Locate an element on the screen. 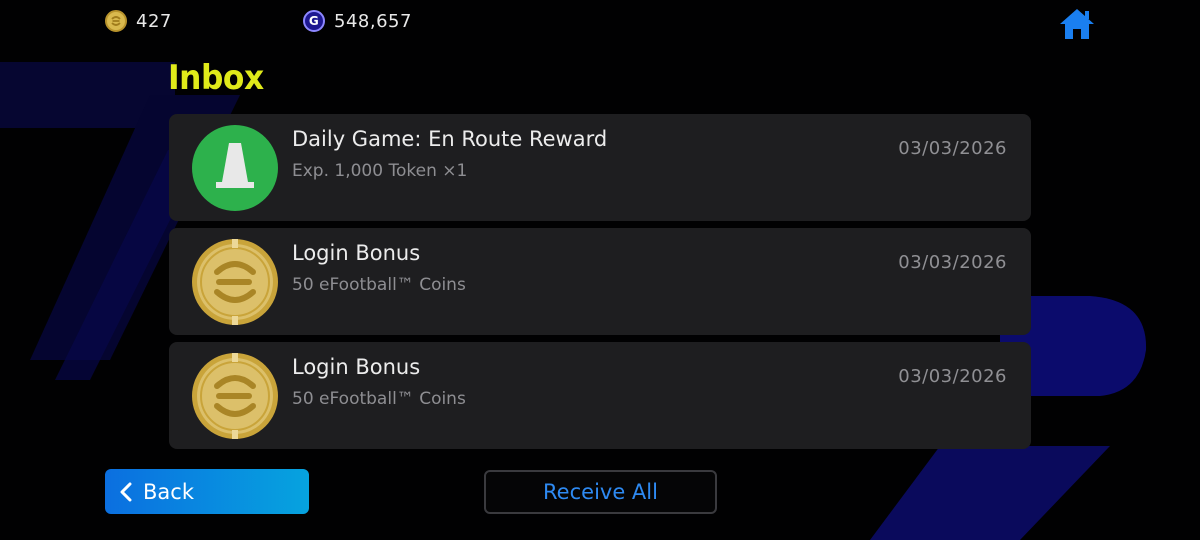 This screenshot has width=1200, height=540. home-icon is located at coordinates (1077, 24).